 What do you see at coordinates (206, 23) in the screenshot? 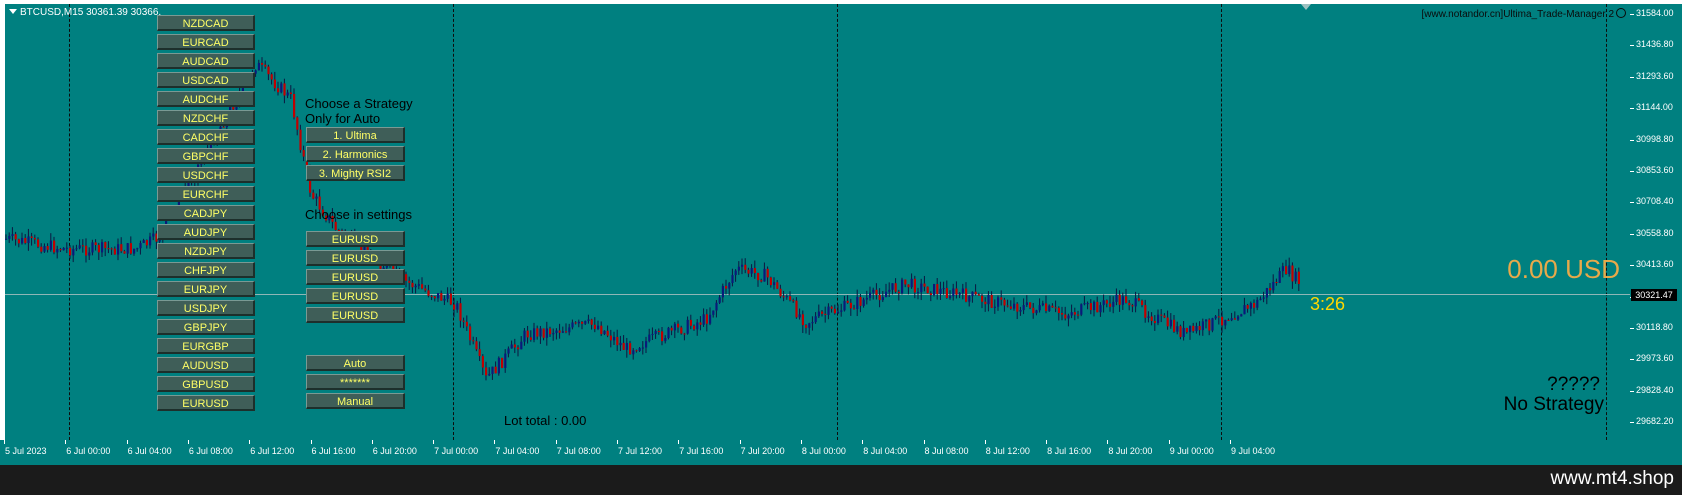
I see `pair-button-nzdcad: NZDCAD` at bounding box center [206, 23].